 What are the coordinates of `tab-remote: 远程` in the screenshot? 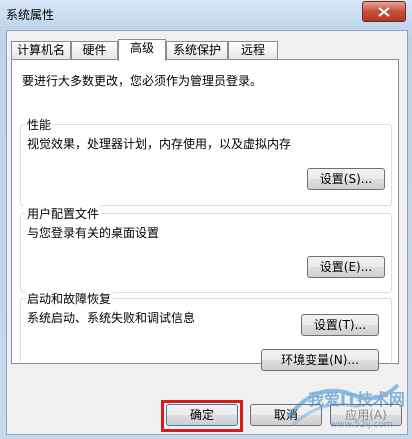 It's located at (253, 50).